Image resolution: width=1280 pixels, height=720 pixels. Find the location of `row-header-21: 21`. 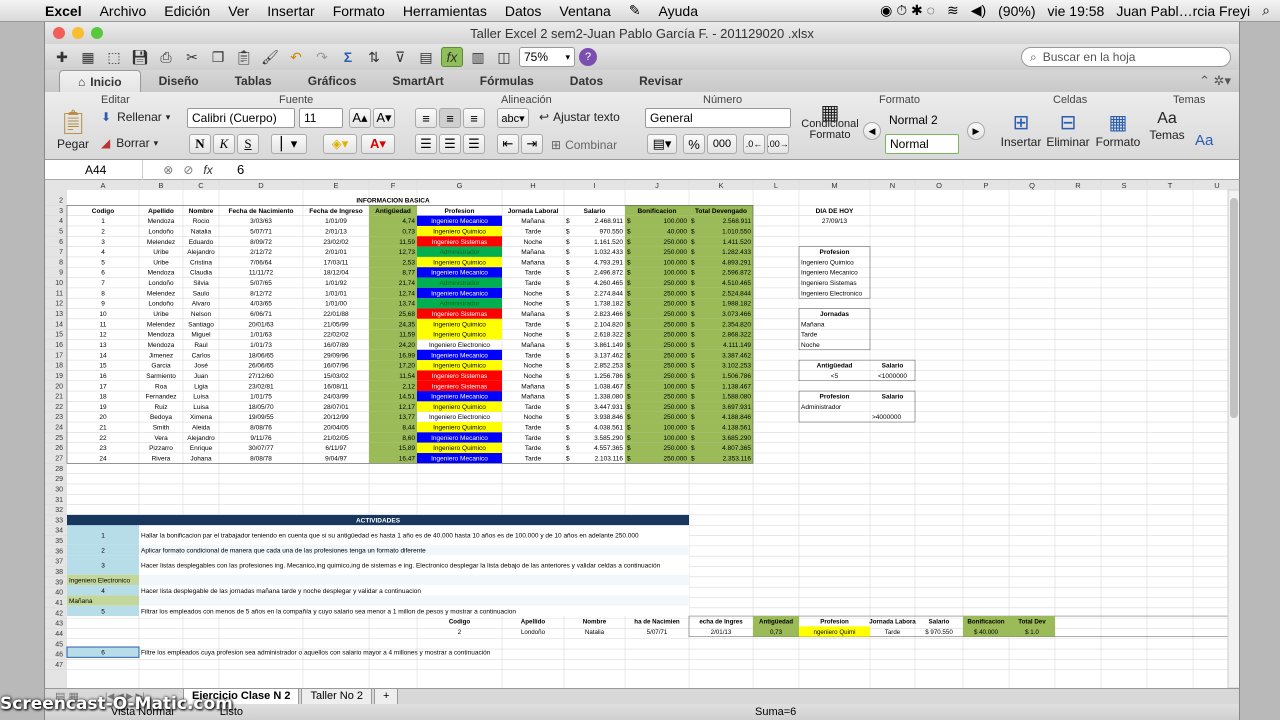

row-header-21: 21 is located at coordinates (59, 397).